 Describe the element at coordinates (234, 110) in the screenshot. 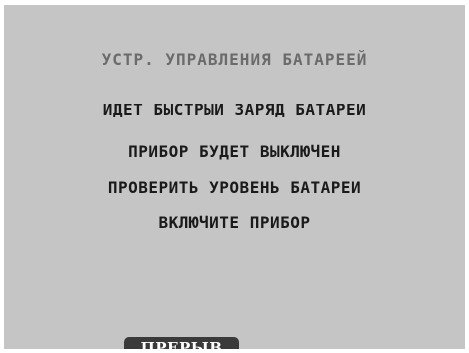

I see `message-fast-charge: ИДЕТ БЫСТРЫЙ ЗАРЯД БАТАРЕИ` at that location.